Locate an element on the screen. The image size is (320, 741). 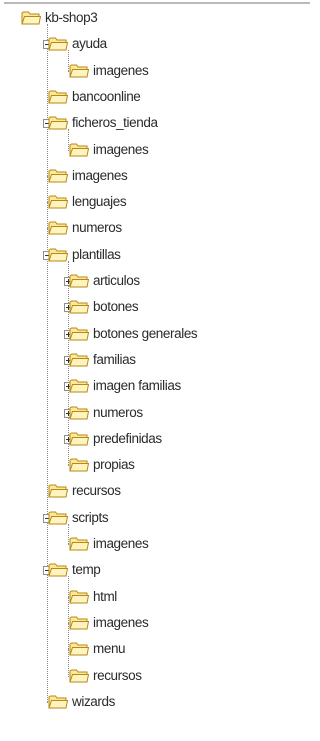
tree-node-label: botones generales is located at coordinates (145, 333).